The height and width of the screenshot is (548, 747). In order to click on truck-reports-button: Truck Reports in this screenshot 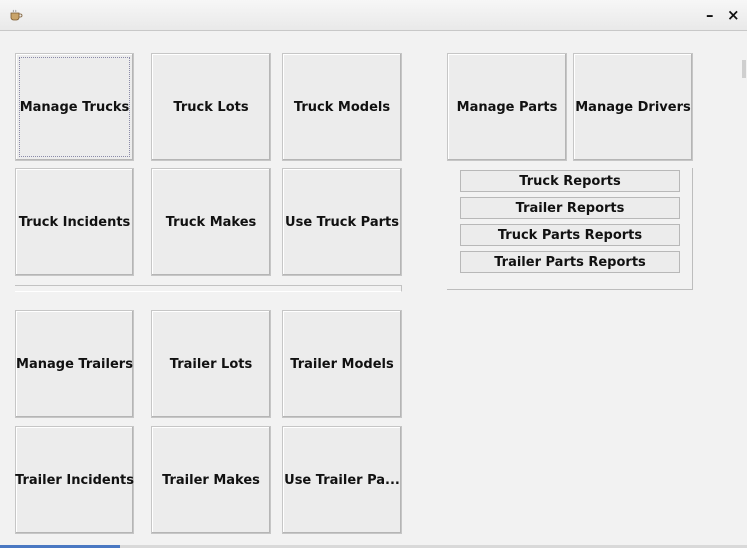, I will do `click(570, 181)`.